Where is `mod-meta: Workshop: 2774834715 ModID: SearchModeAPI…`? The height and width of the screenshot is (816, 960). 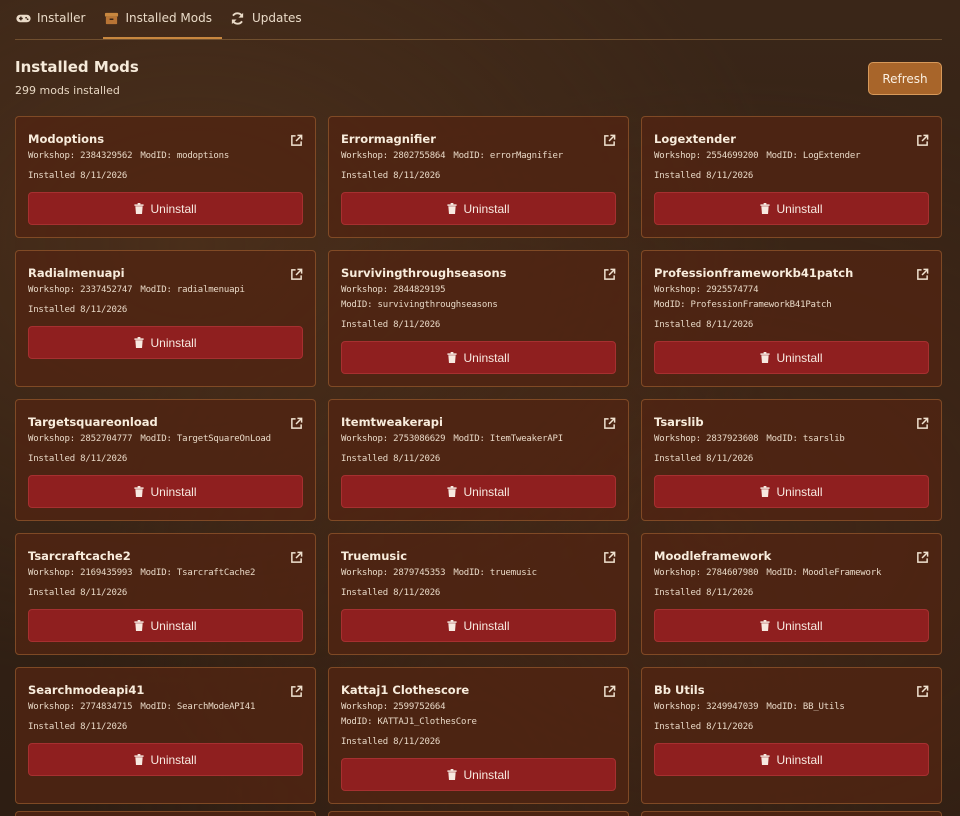 mod-meta: Workshop: 2774834715 ModID: SearchModeAPI… is located at coordinates (165, 707).